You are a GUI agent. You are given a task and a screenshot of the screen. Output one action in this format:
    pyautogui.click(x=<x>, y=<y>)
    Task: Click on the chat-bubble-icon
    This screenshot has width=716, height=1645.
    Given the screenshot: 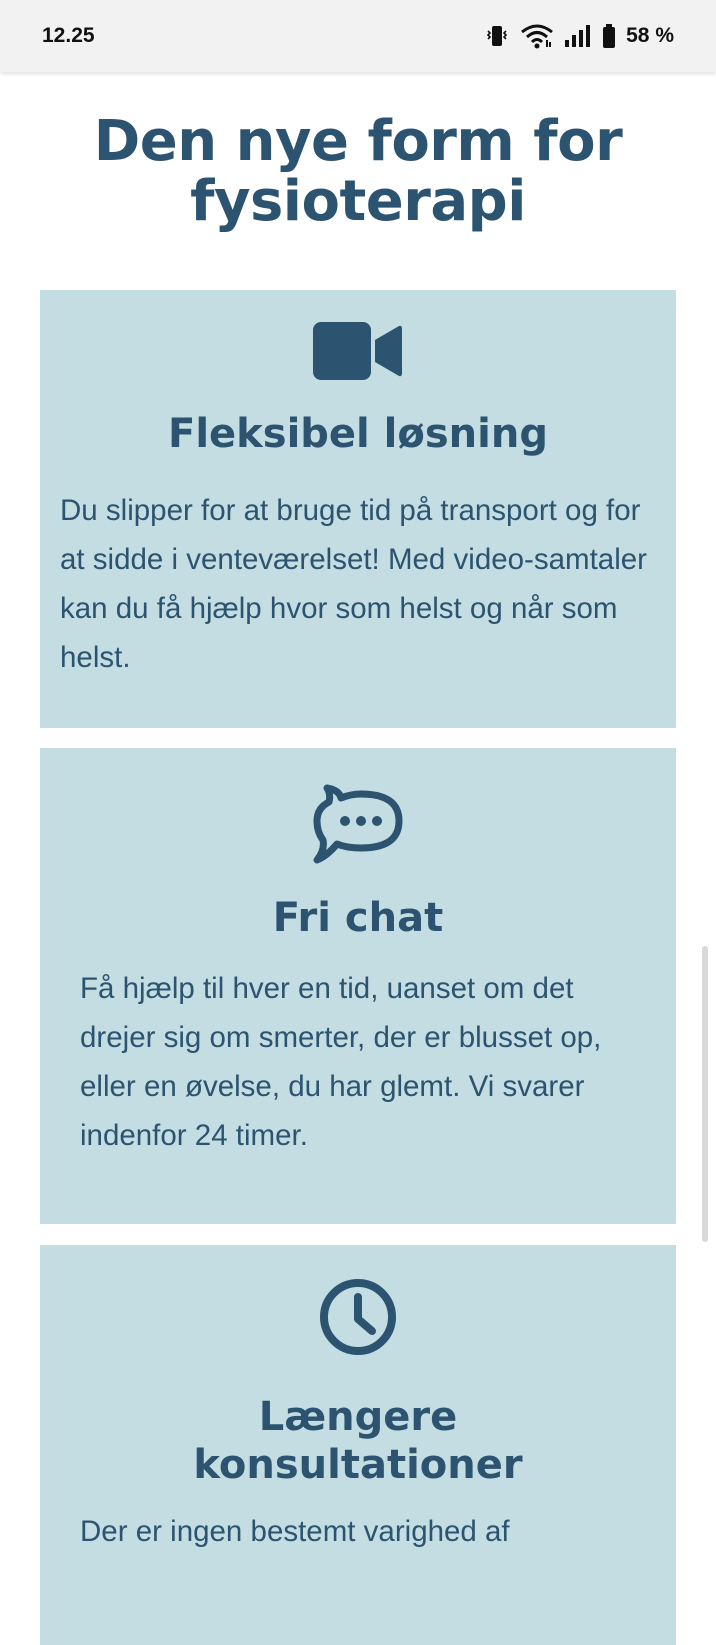 What is the action you would take?
    pyautogui.click(x=358, y=825)
    